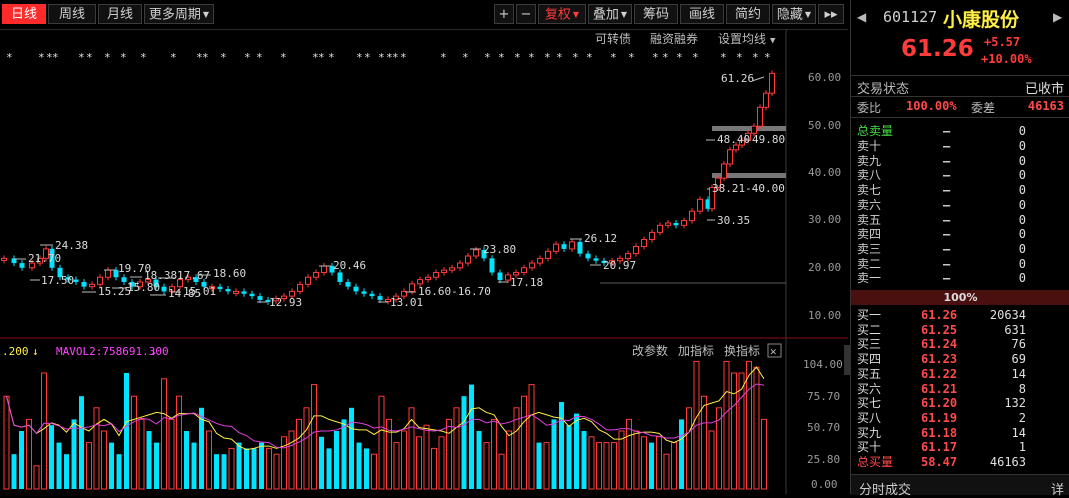  Describe the element at coordinates (960, 433) in the screenshot. I see `buy-level-row: 买九 61.18 14` at that location.